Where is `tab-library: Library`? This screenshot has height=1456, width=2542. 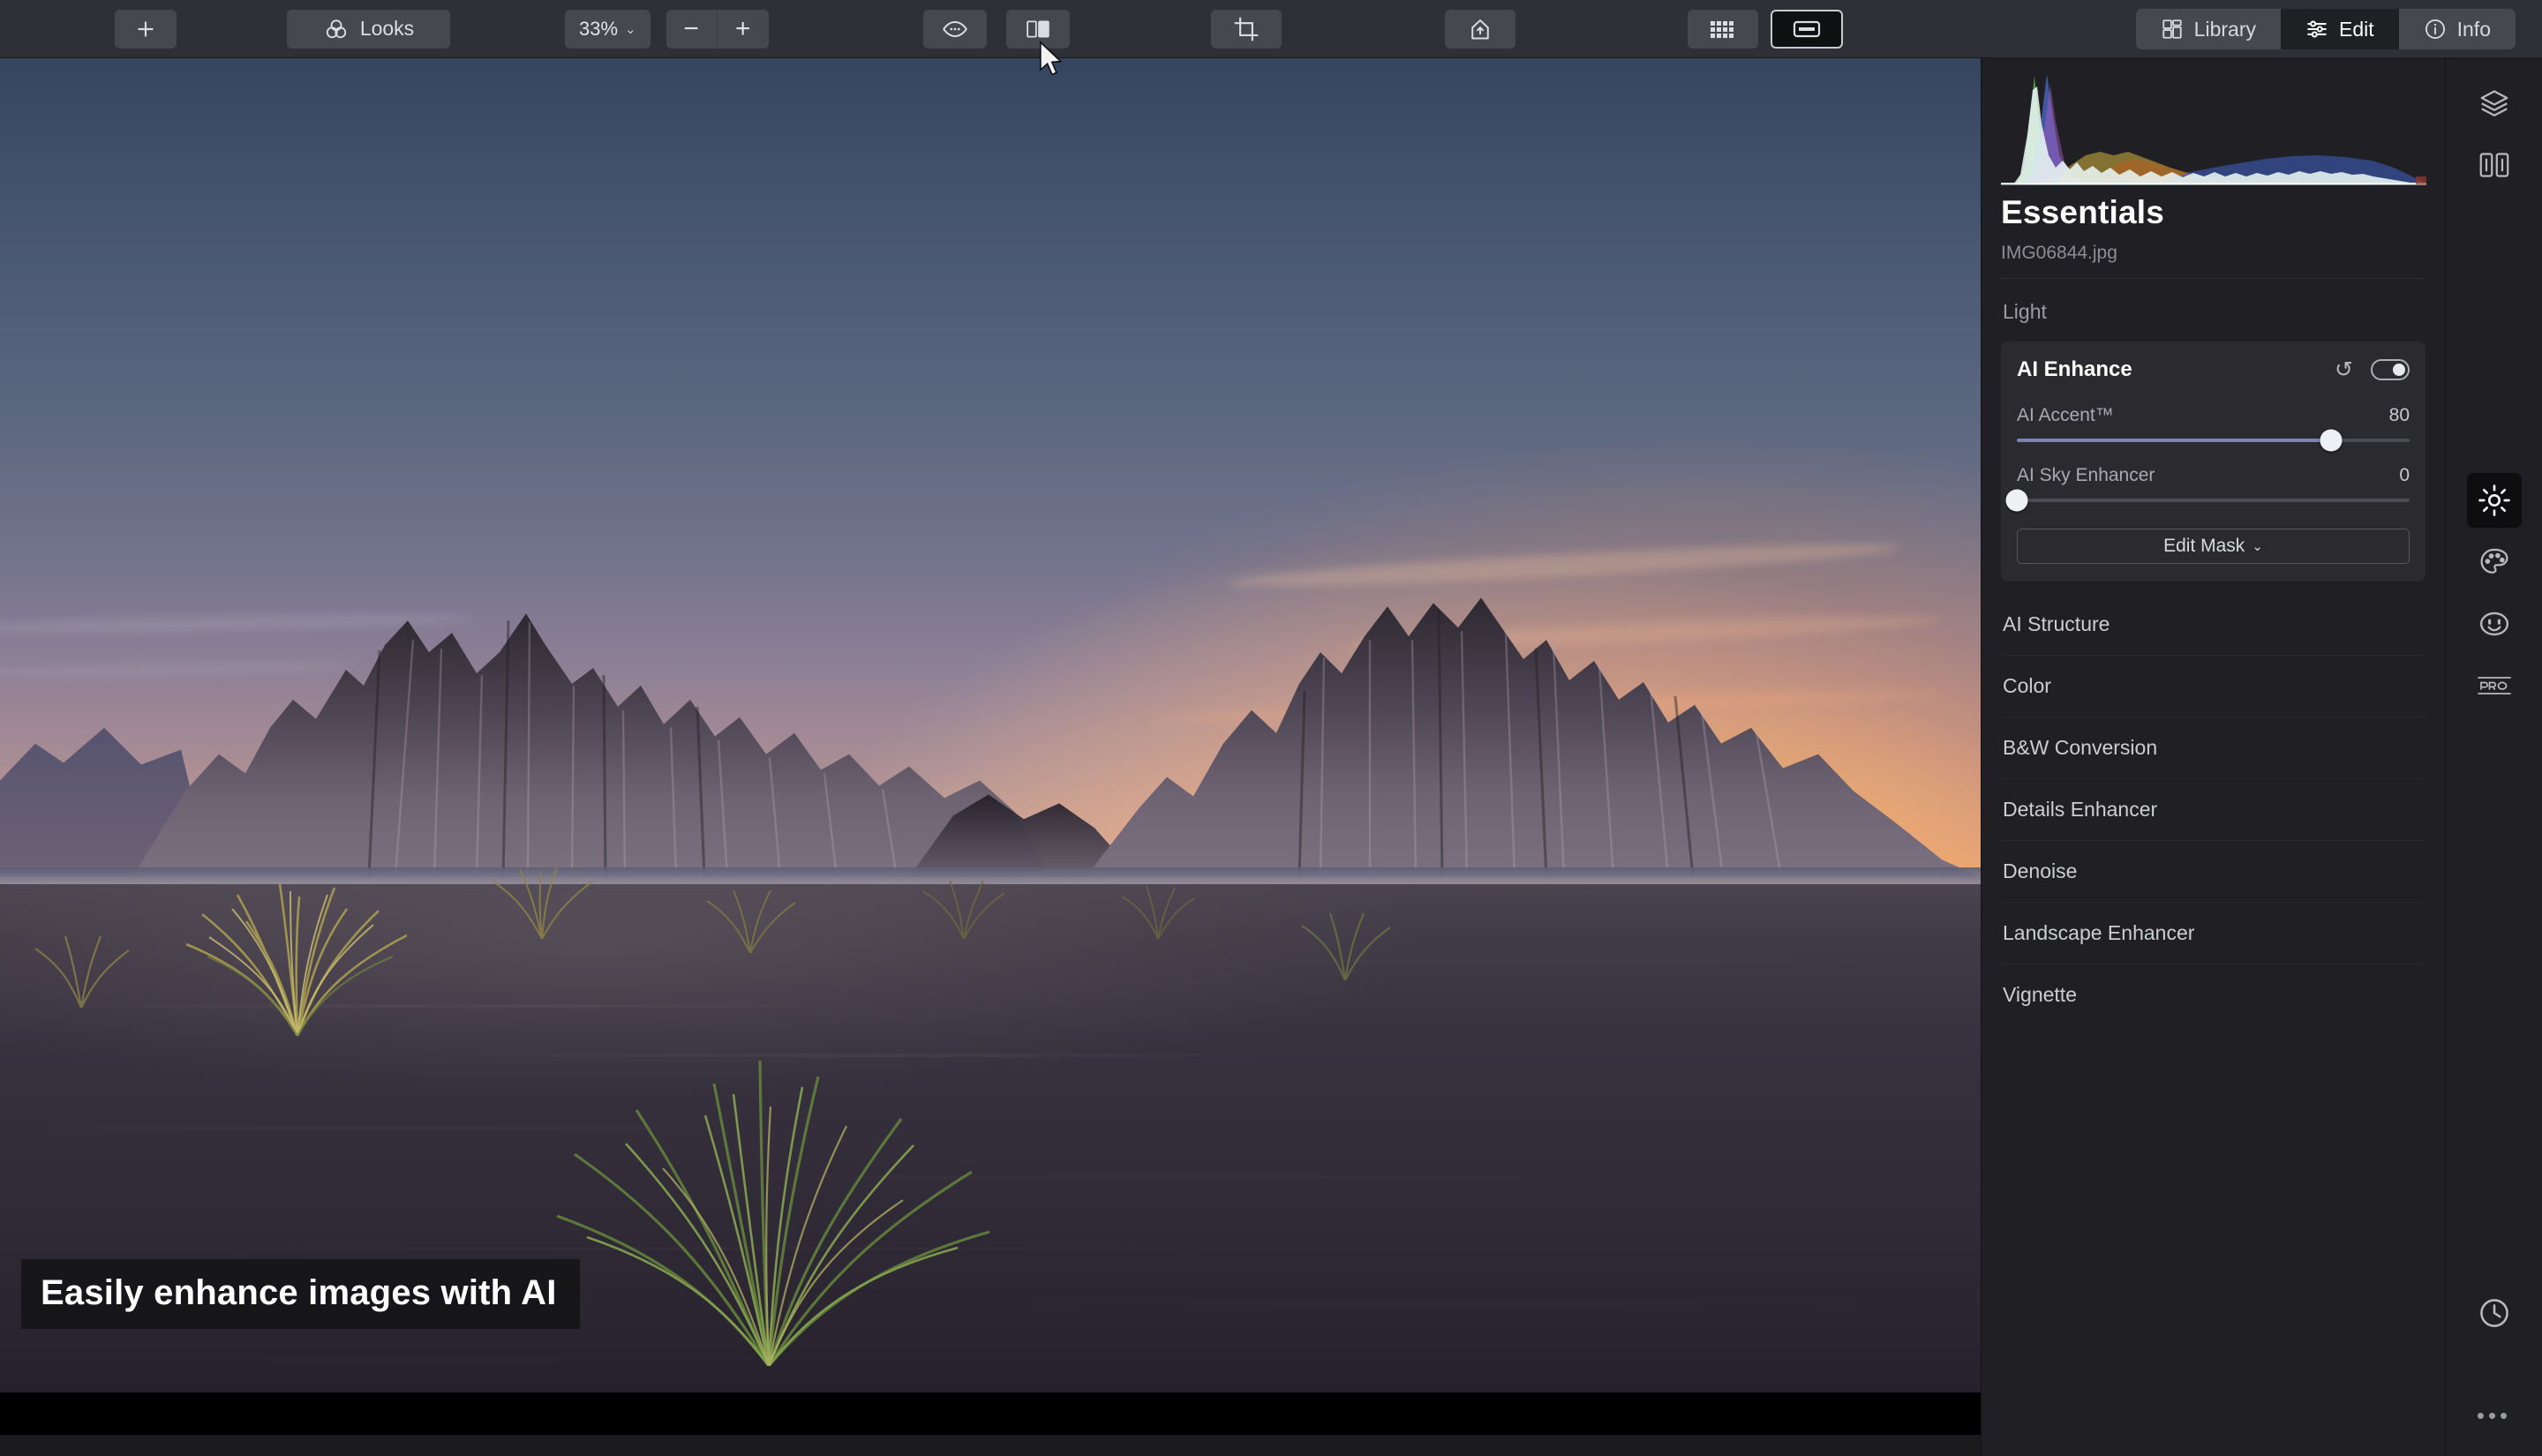
tab-library: Library is located at coordinates (2208, 29).